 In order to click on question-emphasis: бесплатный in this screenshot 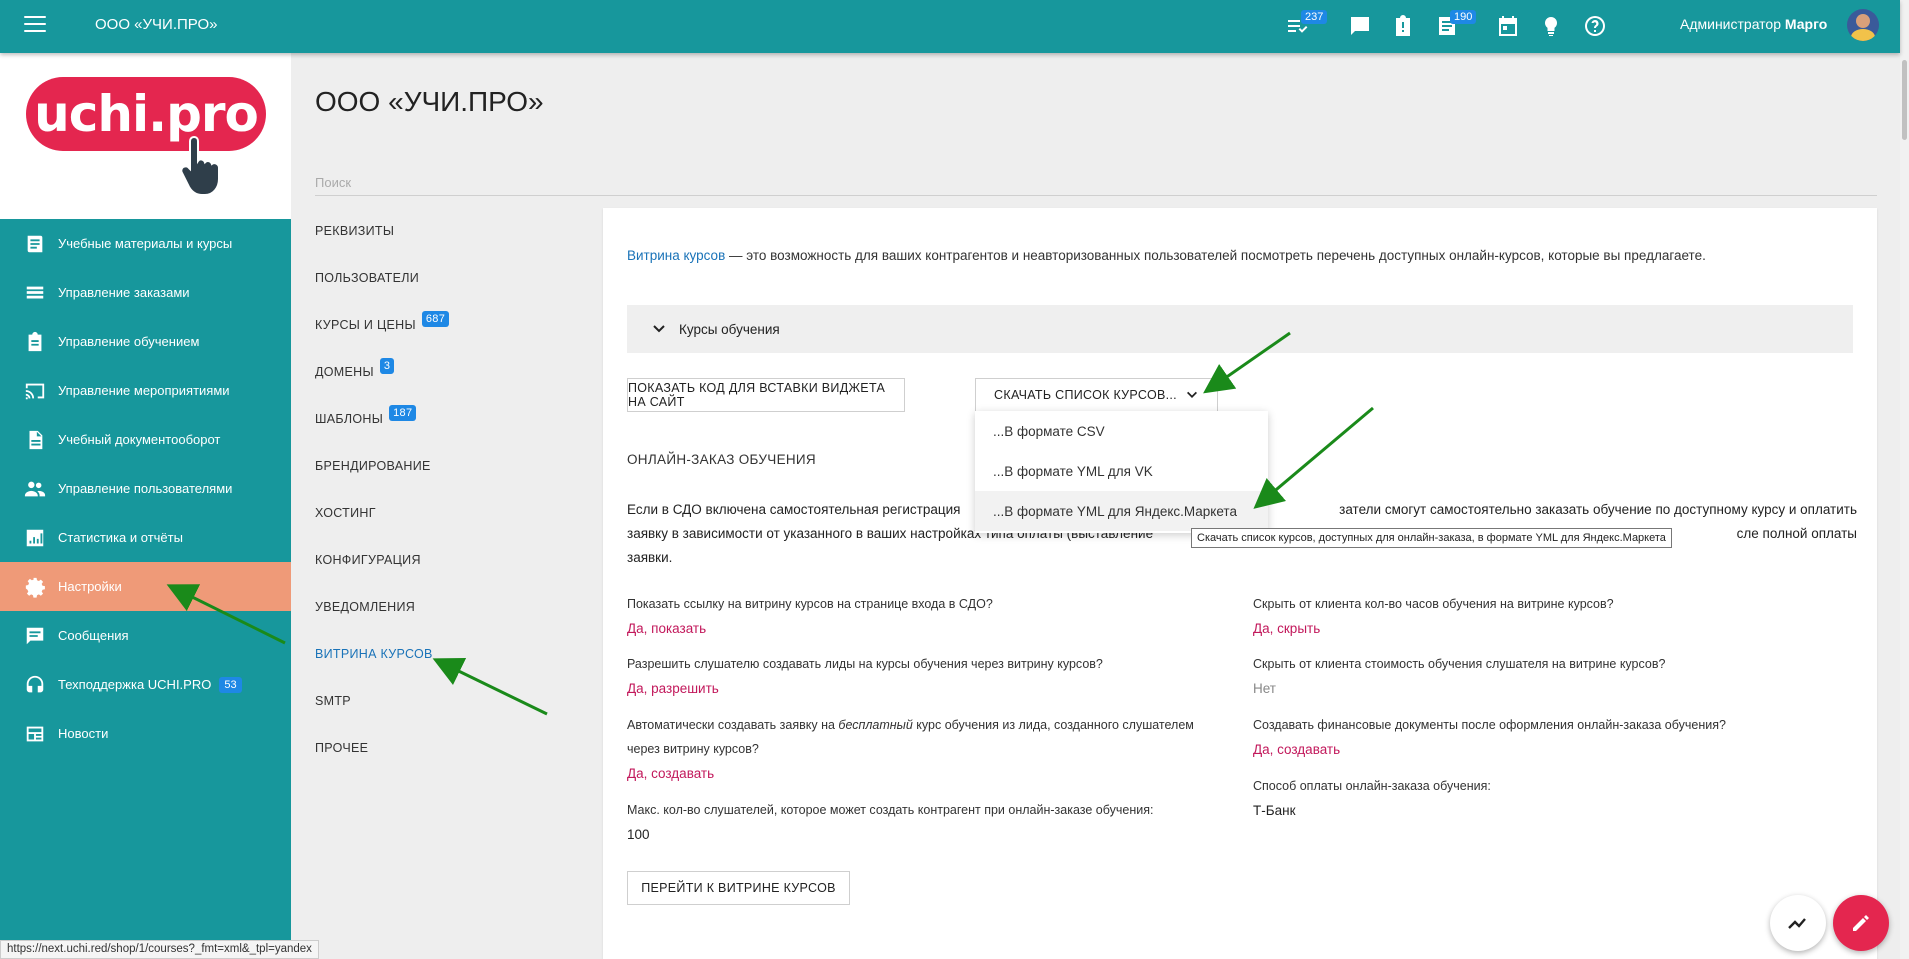, I will do `click(875, 725)`.